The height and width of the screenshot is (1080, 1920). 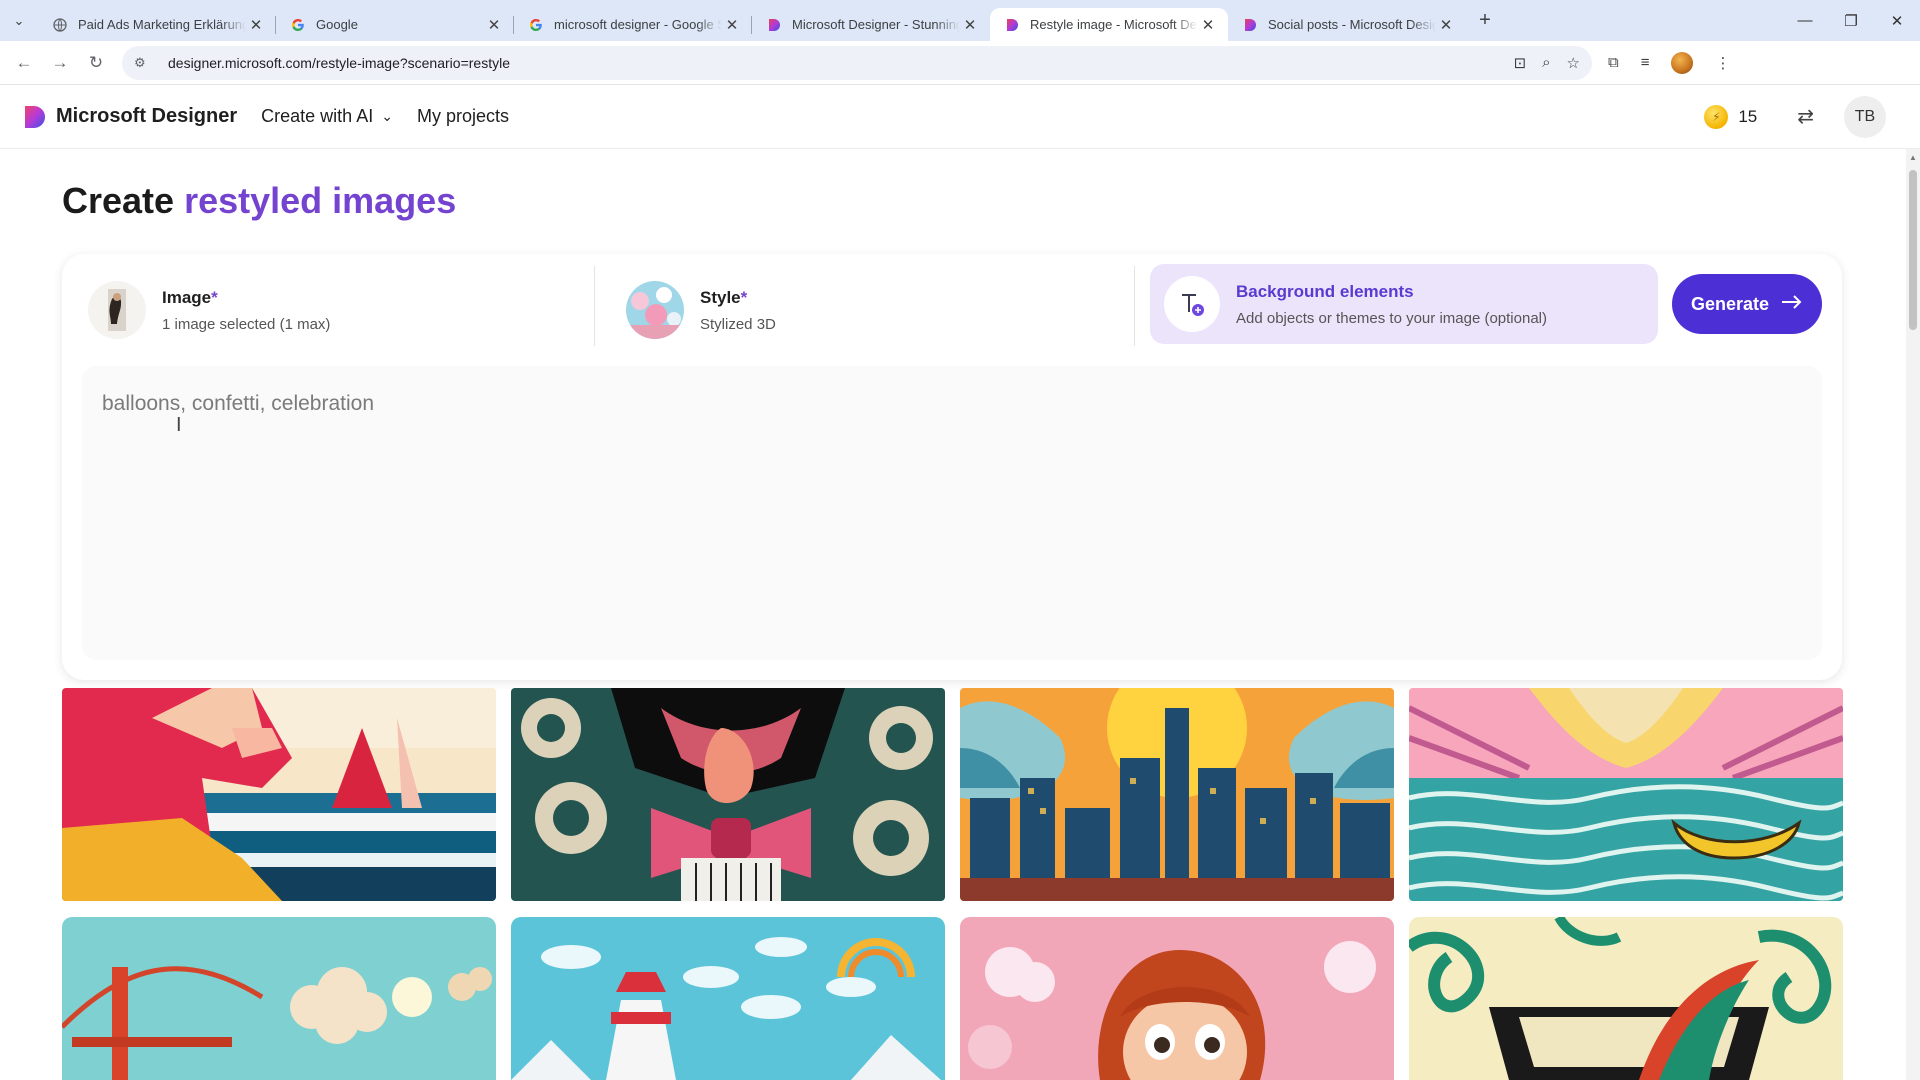 I want to click on my-projects-label: My projects, so click(x=462, y=116).